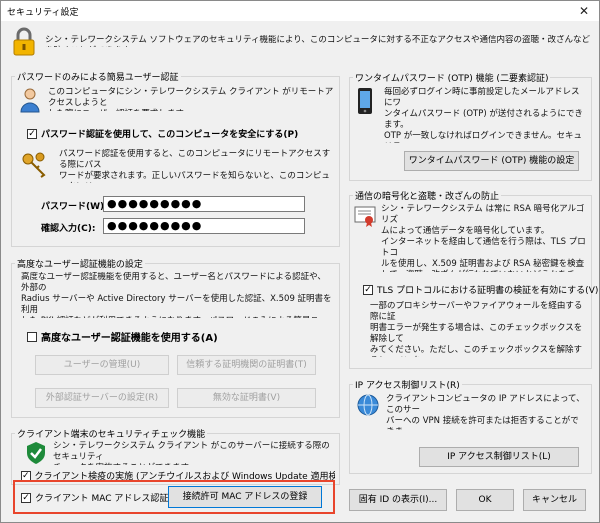 The image size is (600, 523). Describe the element at coordinates (32, 336) in the screenshot. I see `advanced-auth-checkbox-box` at that location.